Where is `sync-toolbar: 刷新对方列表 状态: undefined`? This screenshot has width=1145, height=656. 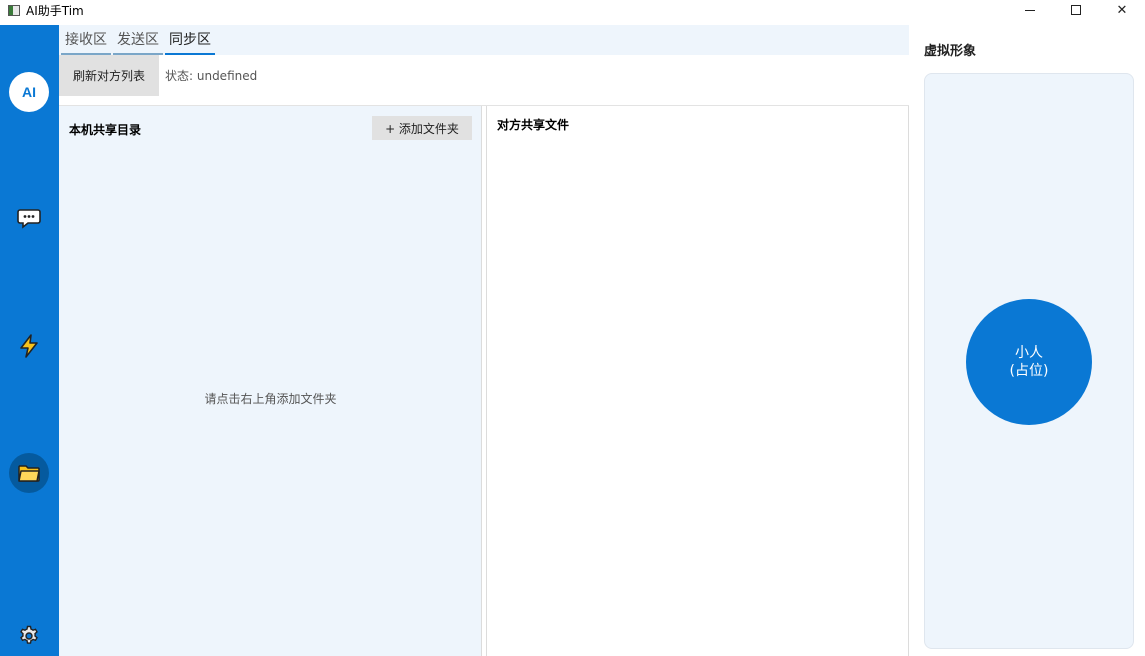
sync-toolbar: 刷新对方列表 状态: undefined is located at coordinates (484, 75).